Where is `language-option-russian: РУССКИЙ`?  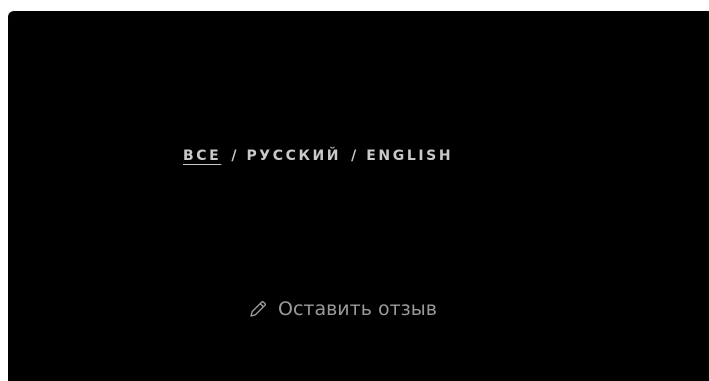 language-option-russian: РУССКИЙ is located at coordinates (293, 156).